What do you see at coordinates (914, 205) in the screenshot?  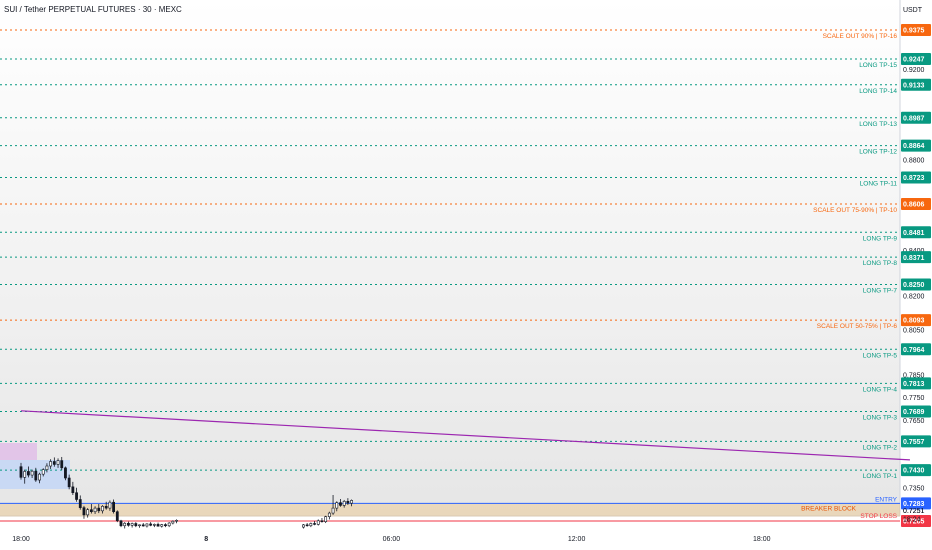 I see `price-badge-text: 0.8606` at bounding box center [914, 205].